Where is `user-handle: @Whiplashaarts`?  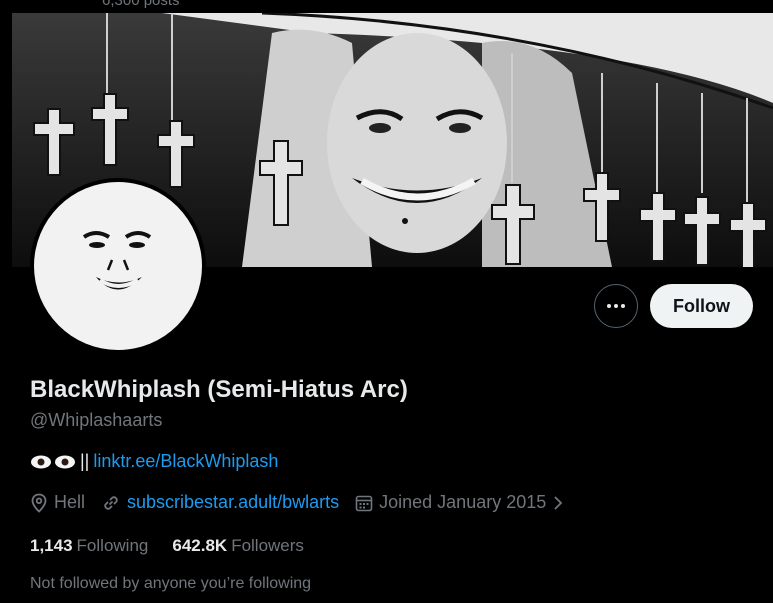 user-handle: @Whiplashaarts is located at coordinates (96, 420).